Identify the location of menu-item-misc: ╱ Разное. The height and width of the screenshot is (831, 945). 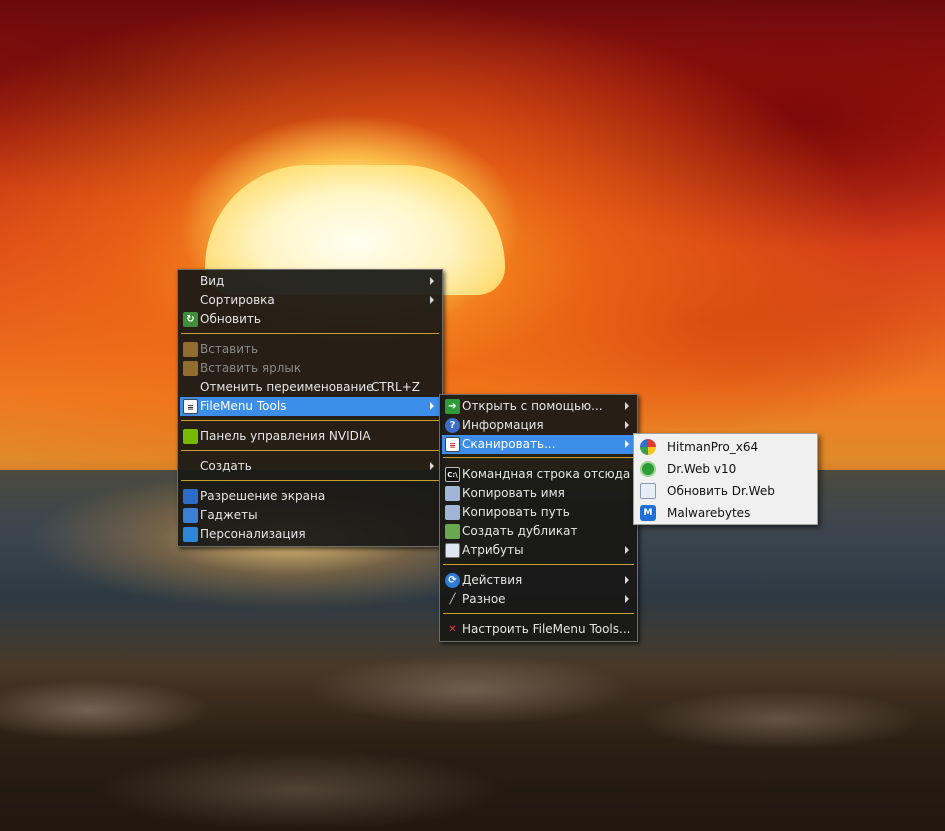
(538, 599).